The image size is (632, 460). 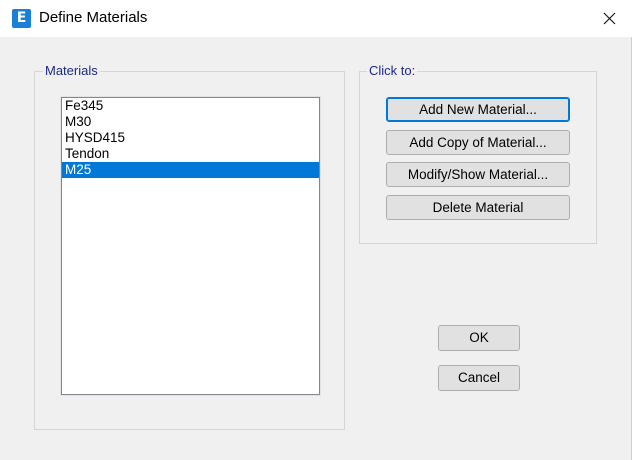 I want to click on app-icon: E, so click(x=21, y=18).